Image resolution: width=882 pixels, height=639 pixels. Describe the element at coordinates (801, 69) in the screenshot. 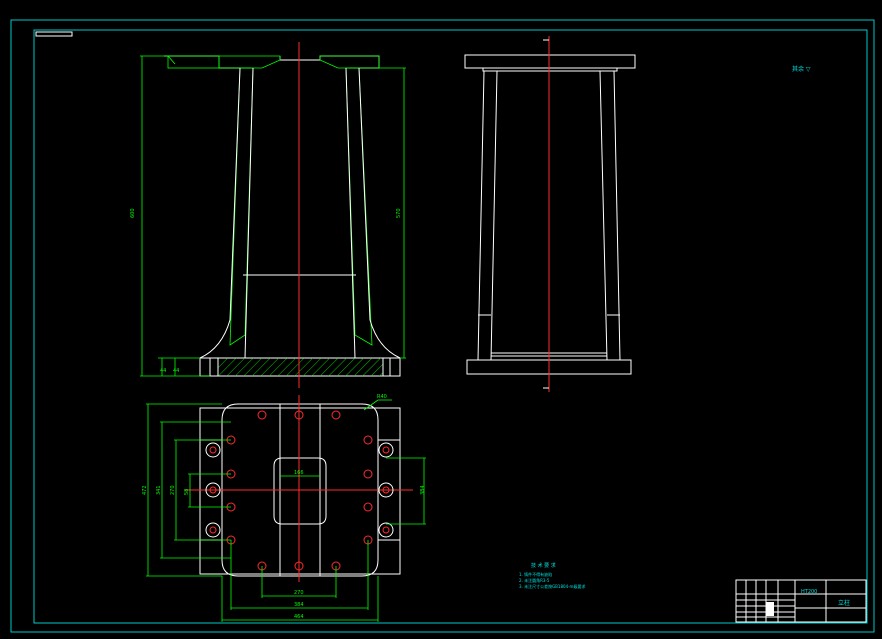

I see `roughness-note: 其余 ▽` at that location.